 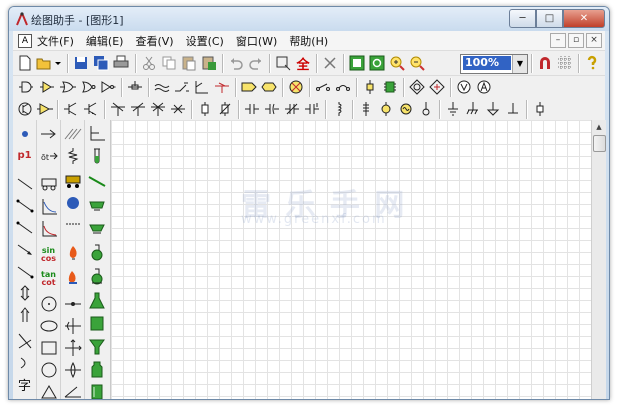 I want to click on vertical-scrollbar: ▲, so click(x=598, y=259).